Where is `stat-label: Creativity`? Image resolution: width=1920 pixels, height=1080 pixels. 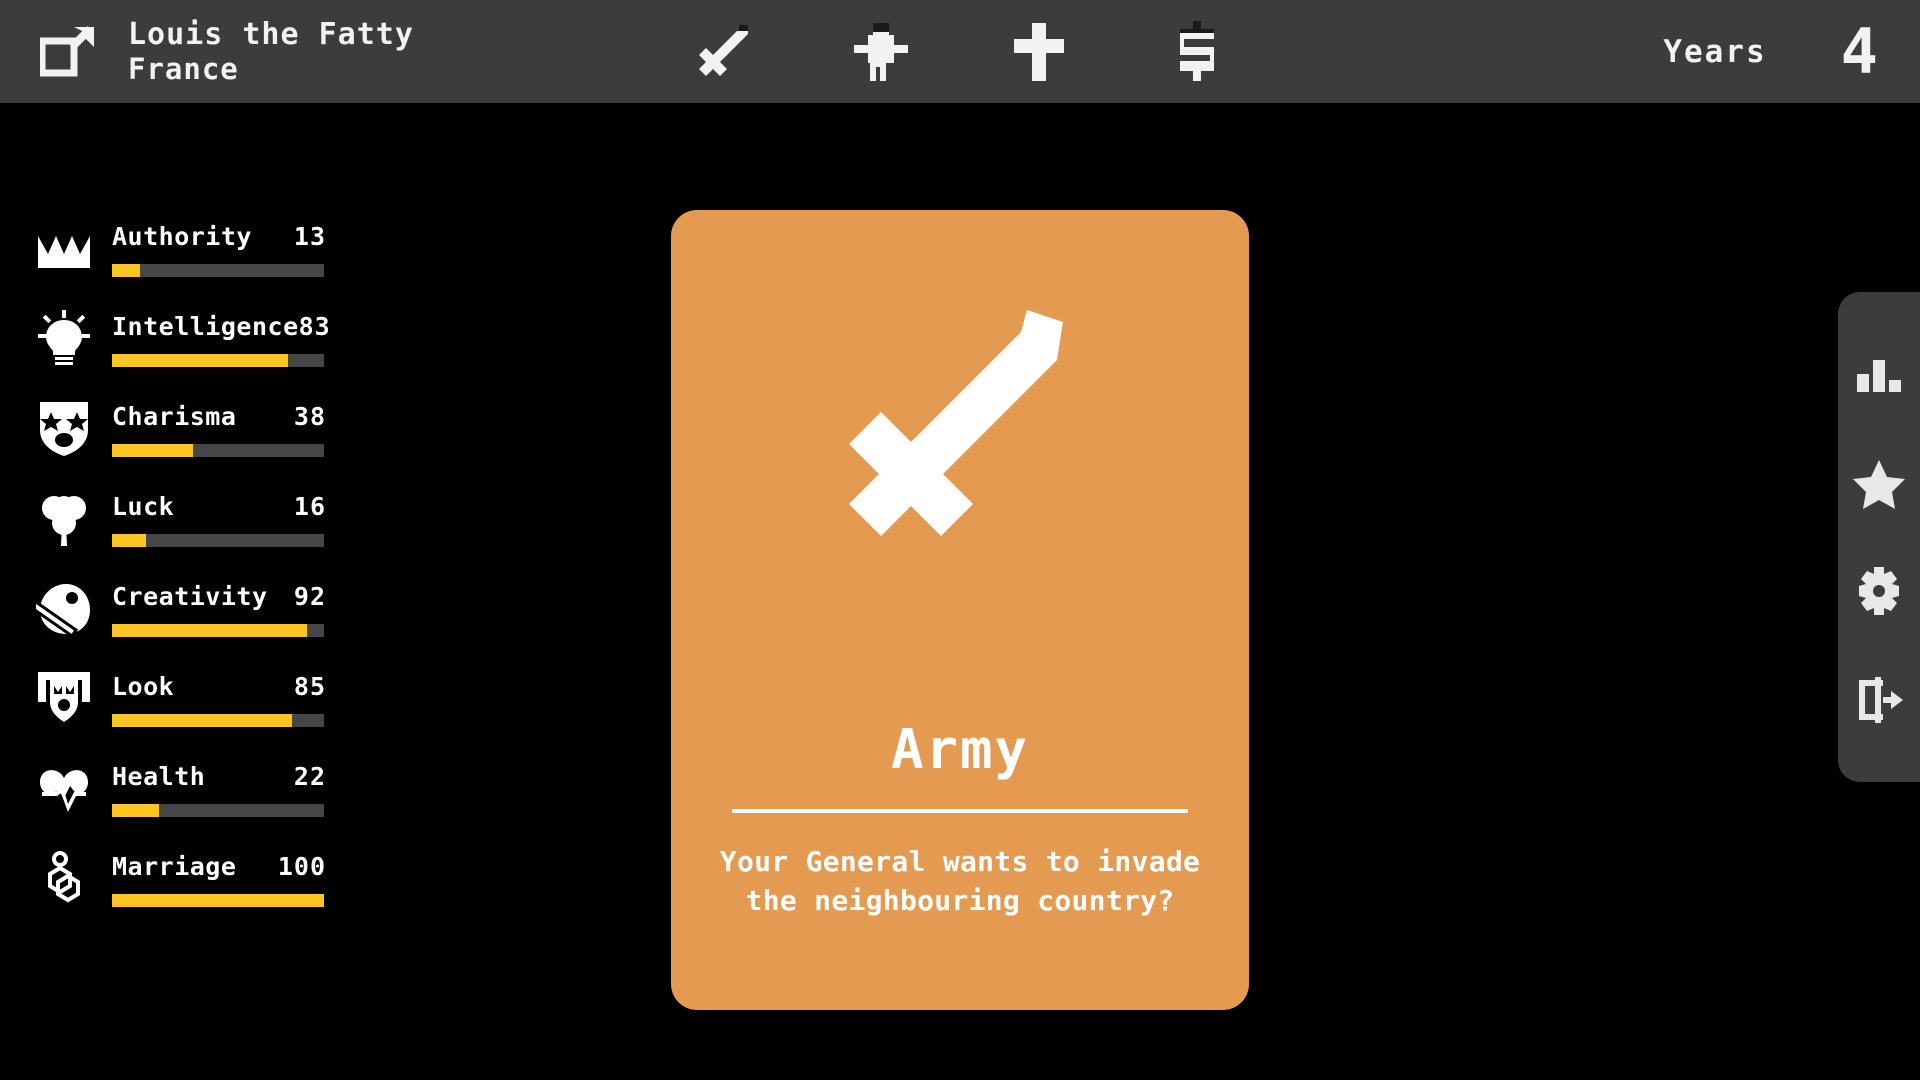
stat-label: Creativity is located at coordinates (190, 596).